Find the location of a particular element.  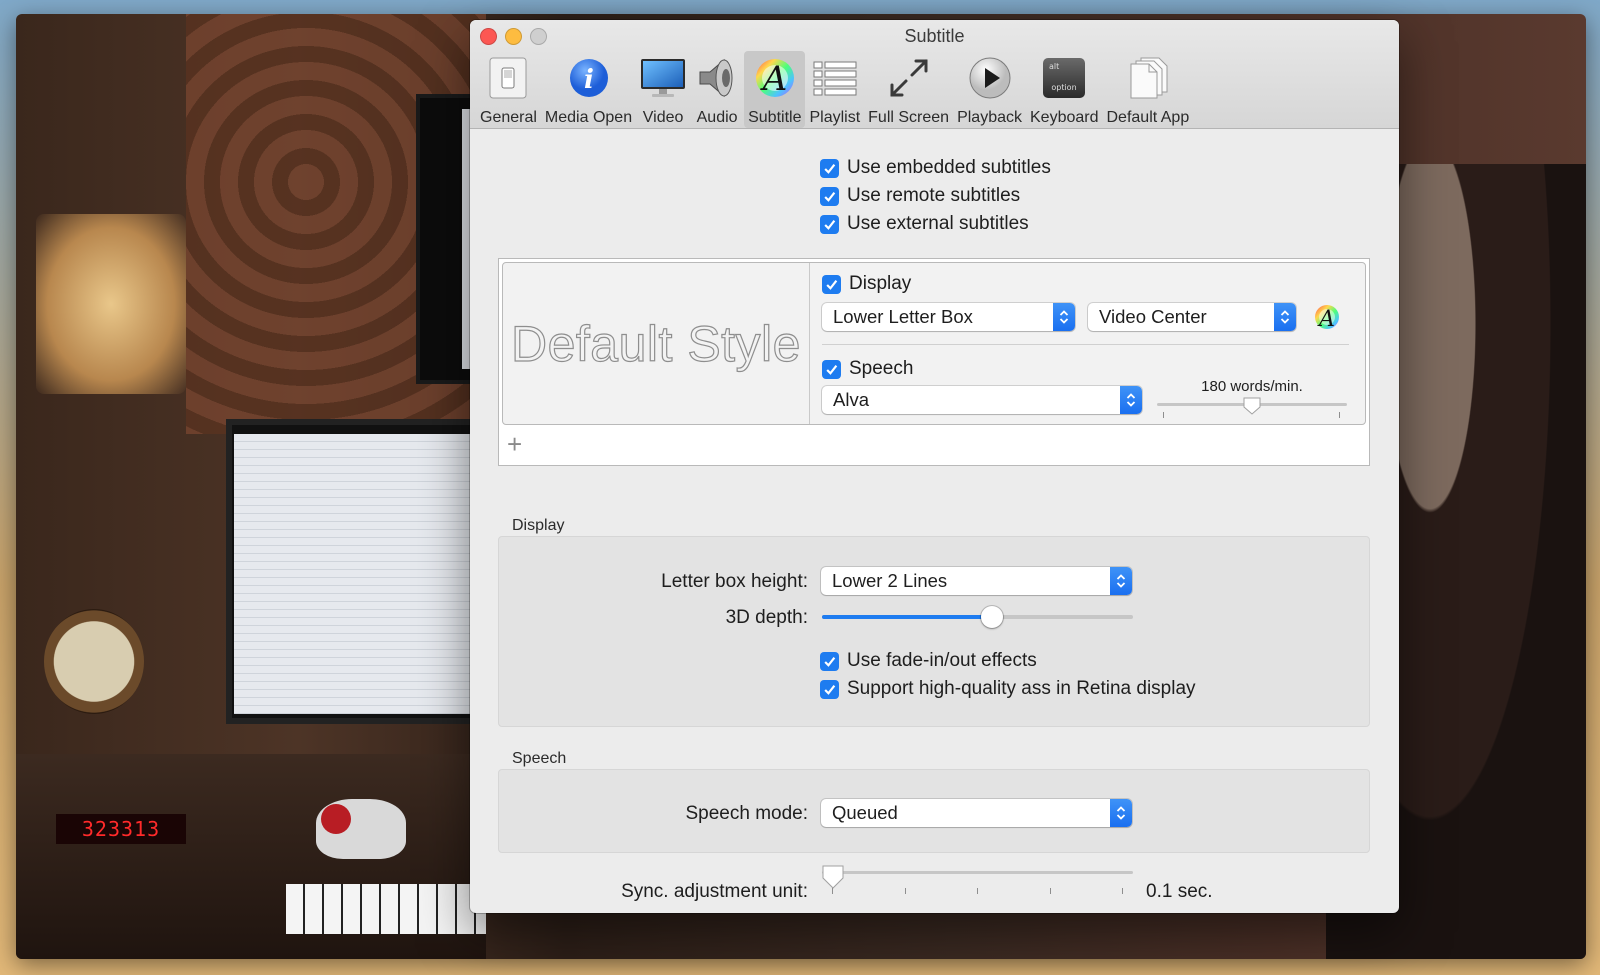

subtitle-a-icon: A is located at coordinates (775, 78).